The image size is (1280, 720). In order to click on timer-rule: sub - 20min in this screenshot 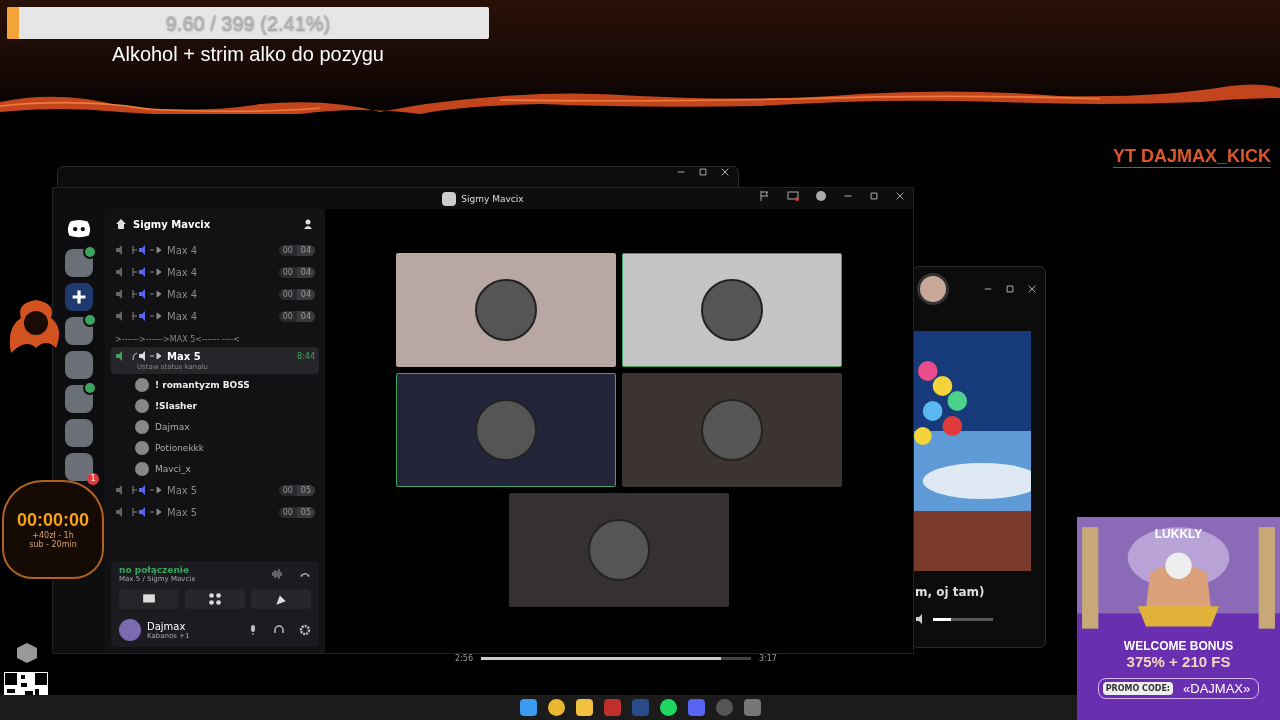, I will do `click(53, 544)`.